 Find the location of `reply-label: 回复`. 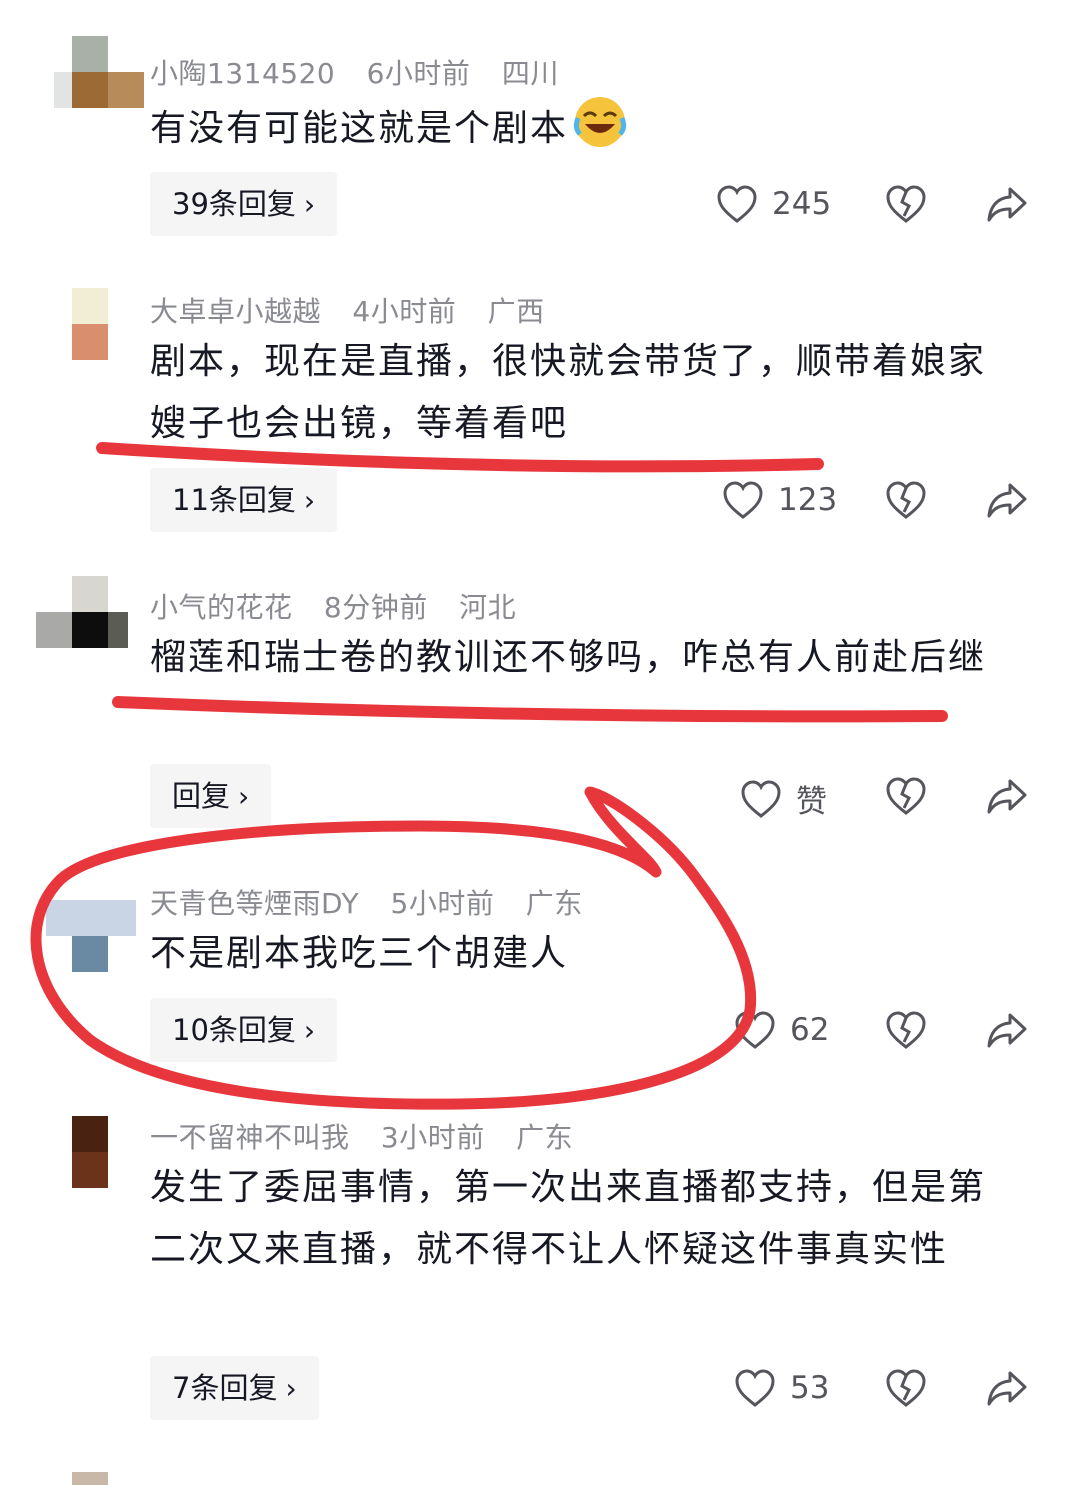

reply-label: 回复 is located at coordinates (201, 796).